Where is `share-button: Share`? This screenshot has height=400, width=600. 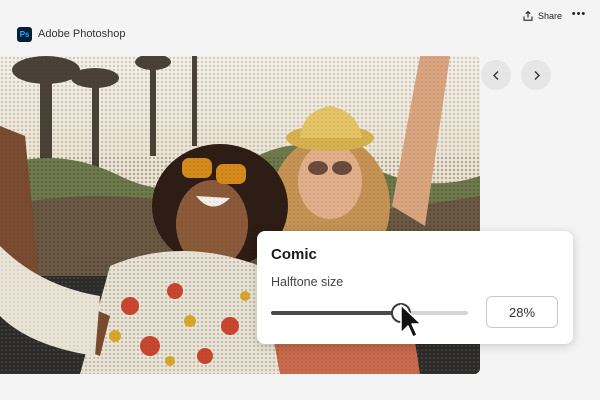
share-button: Share is located at coordinates (542, 16).